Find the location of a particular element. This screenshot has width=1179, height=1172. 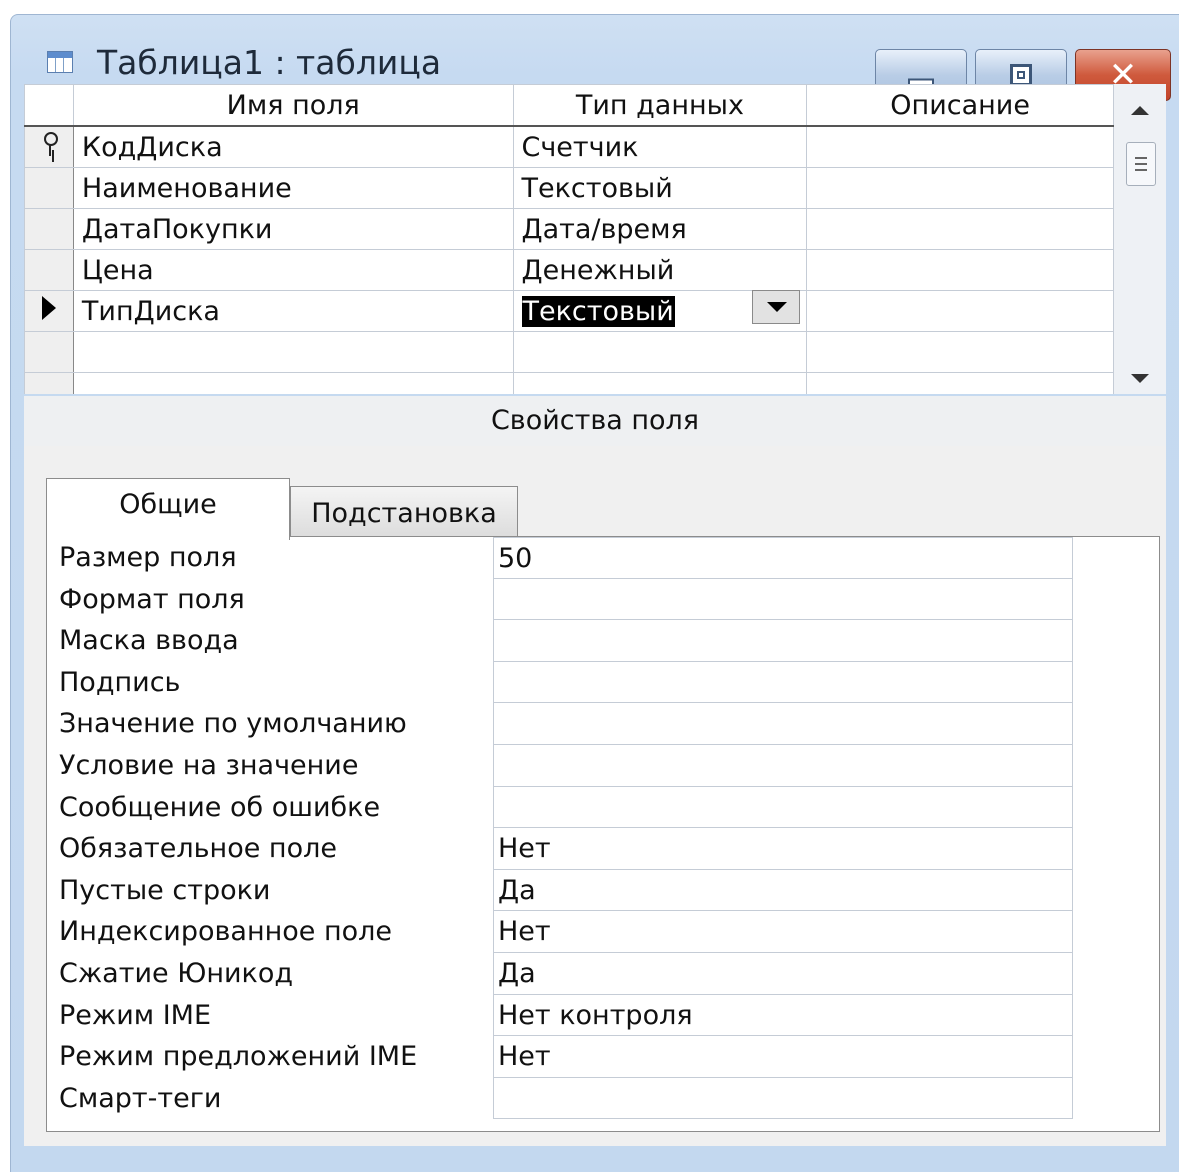

property-label: Маска ввода is located at coordinates (149, 641).